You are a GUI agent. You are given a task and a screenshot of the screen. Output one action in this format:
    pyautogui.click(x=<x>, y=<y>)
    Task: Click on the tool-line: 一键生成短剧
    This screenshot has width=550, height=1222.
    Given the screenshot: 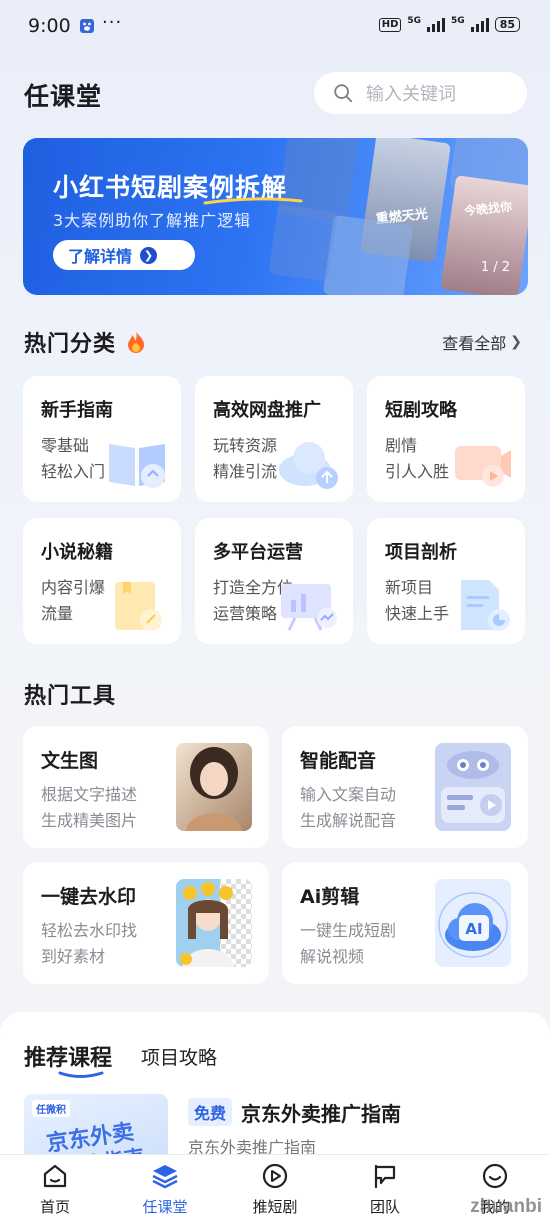 What is the action you would take?
    pyautogui.click(x=348, y=930)
    